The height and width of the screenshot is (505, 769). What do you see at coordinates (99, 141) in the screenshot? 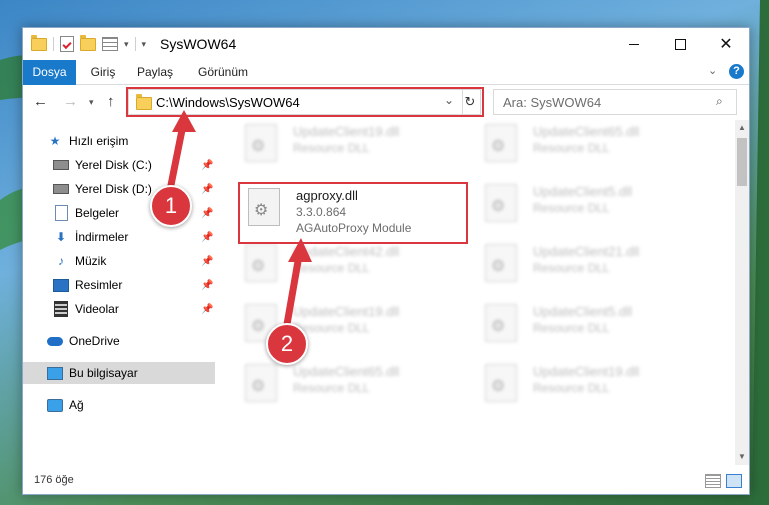
I see `sidebar-item-label: Hızlı erişim` at bounding box center [99, 141].